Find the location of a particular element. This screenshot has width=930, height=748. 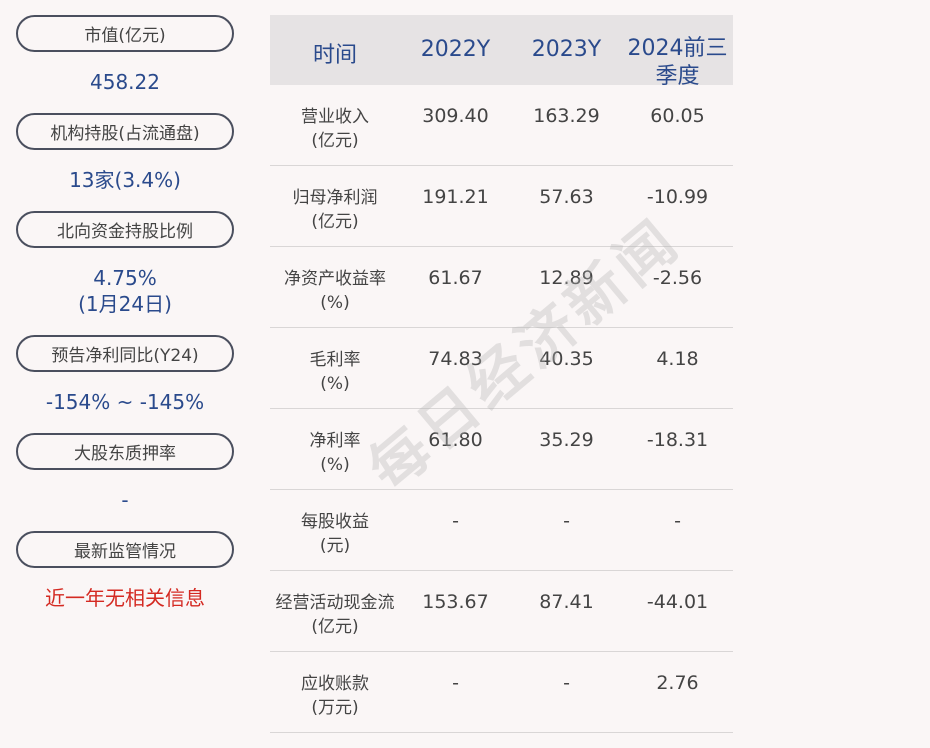

table-cell: 61.80 is located at coordinates (455, 440).